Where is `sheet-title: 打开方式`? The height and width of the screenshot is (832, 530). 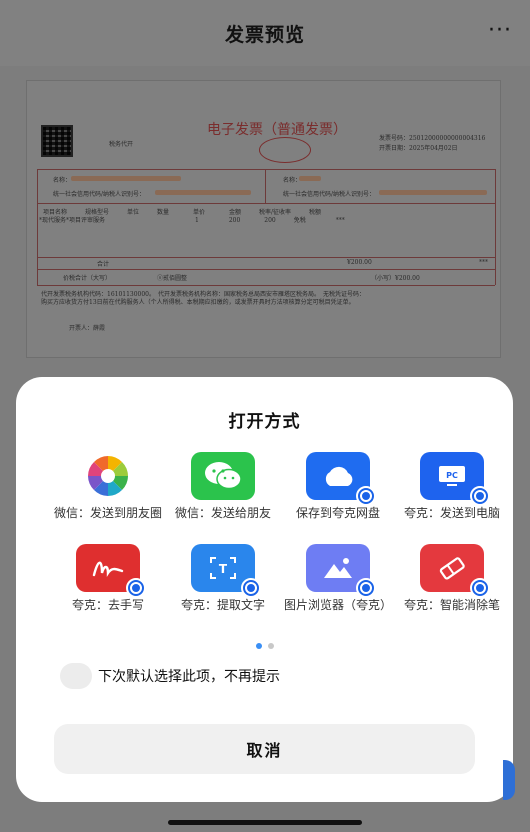
sheet-title: 打开方式 is located at coordinates (264, 422).